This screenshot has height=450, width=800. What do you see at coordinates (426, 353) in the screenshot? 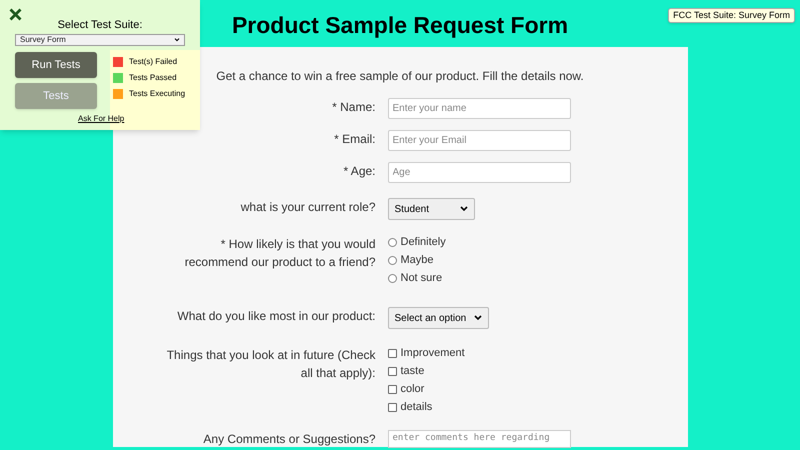
I see `checkbox-option: Improvement` at bounding box center [426, 353].